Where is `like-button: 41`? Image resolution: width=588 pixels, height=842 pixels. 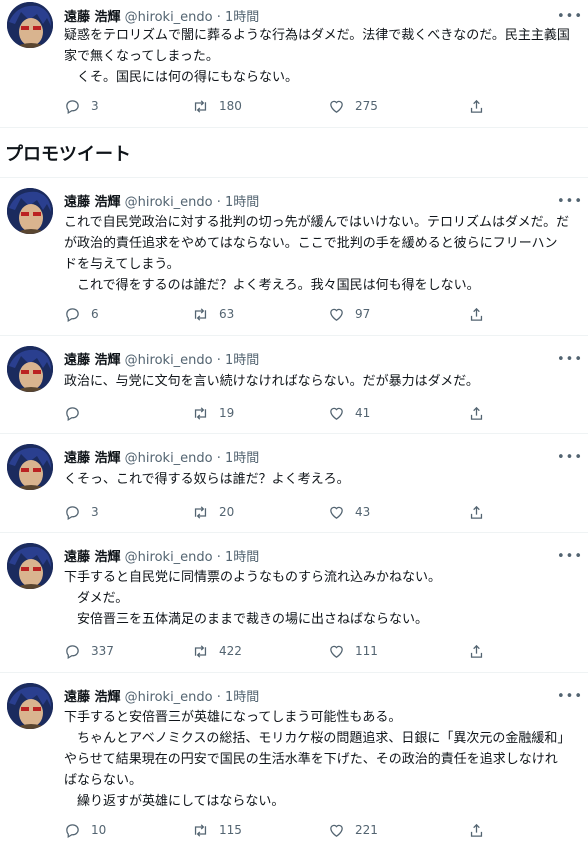 like-button: 41 is located at coordinates (349, 413).